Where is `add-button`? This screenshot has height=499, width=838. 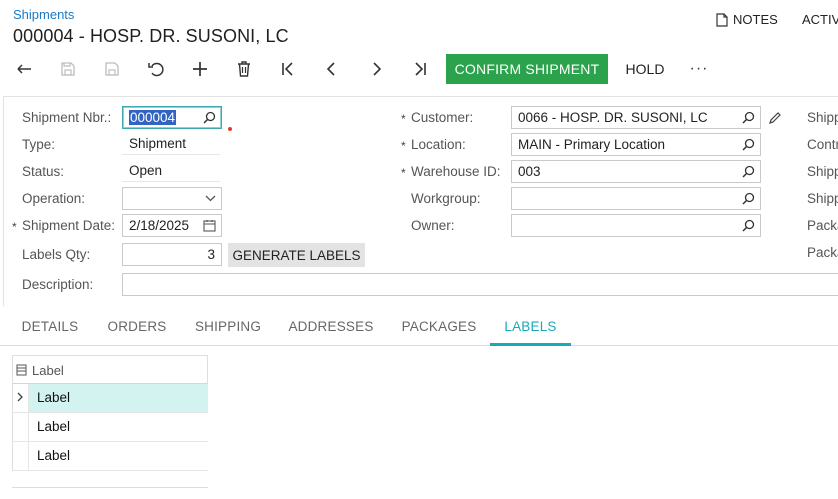
add-button is located at coordinates (200, 69).